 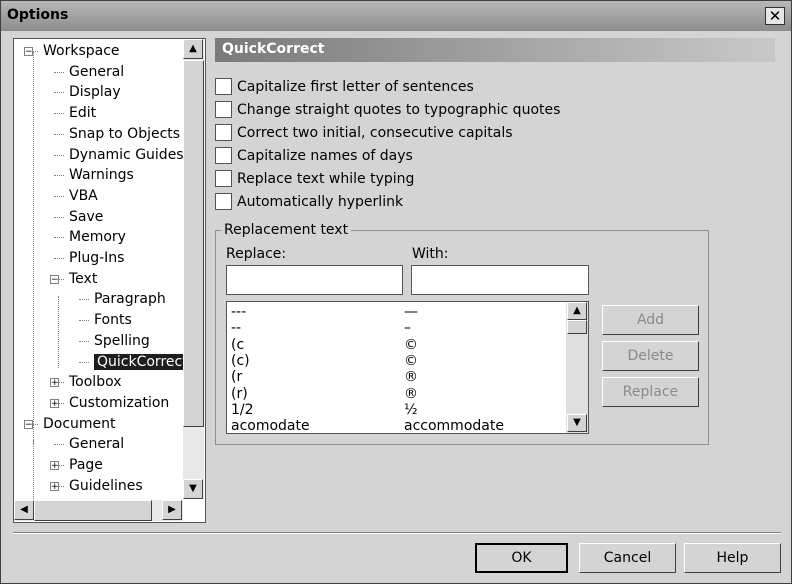 What do you see at coordinates (732, 558) in the screenshot?
I see `help-button: Help` at bounding box center [732, 558].